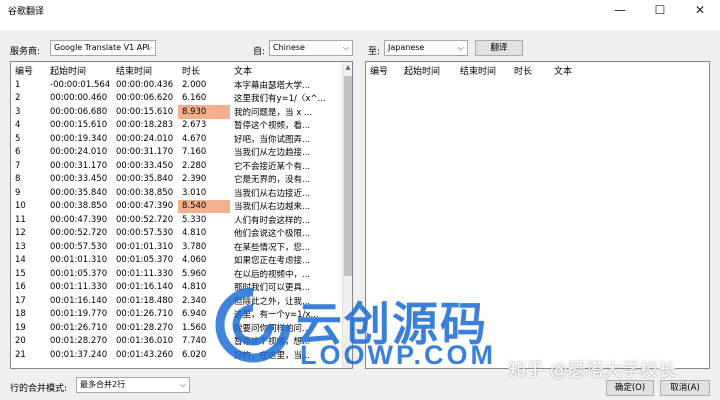 The width and height of the screenshot is (720, 400). I want to click on window-title: 谷歌翻译, so click(26, 12).